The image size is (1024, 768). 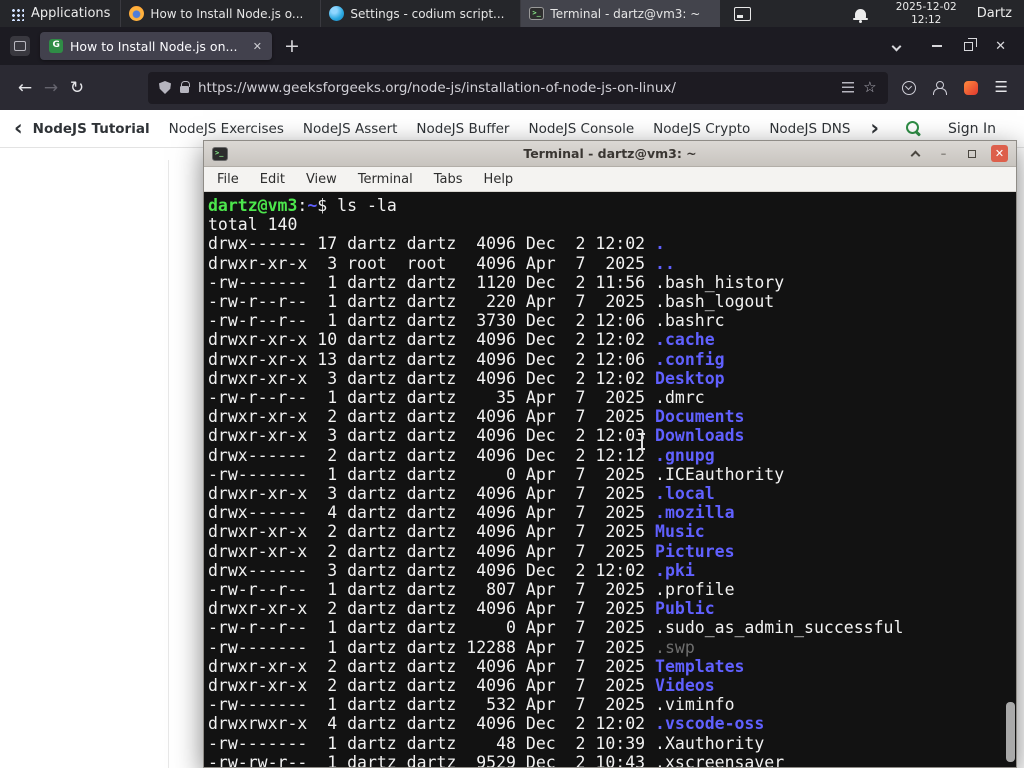 I want to click on browser-tab-active: How to Install Node.js on... ✕, so click(x=156, y=46).